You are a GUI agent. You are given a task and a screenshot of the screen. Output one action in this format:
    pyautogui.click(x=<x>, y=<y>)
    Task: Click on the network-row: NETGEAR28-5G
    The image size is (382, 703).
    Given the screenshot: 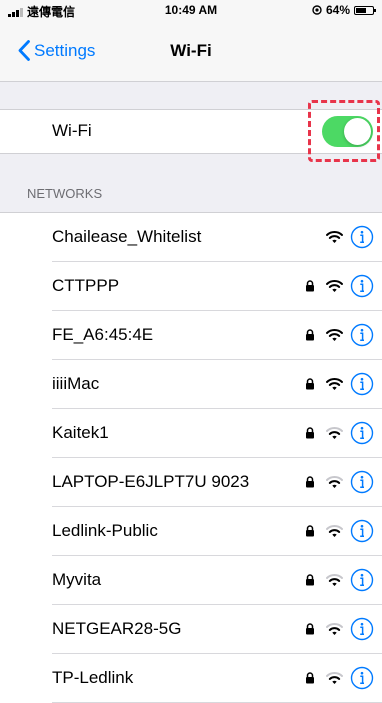 What is the action you would take?
    pyautogui.click(x=191, y=629)
    